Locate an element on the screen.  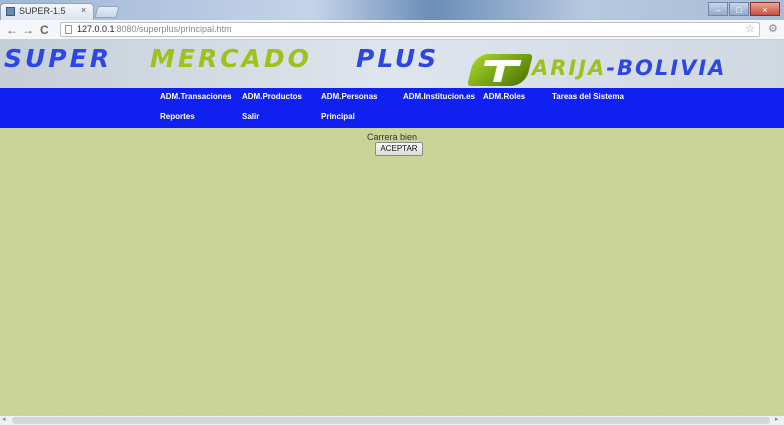
new-tab-button is located at coordinates (107, 12).